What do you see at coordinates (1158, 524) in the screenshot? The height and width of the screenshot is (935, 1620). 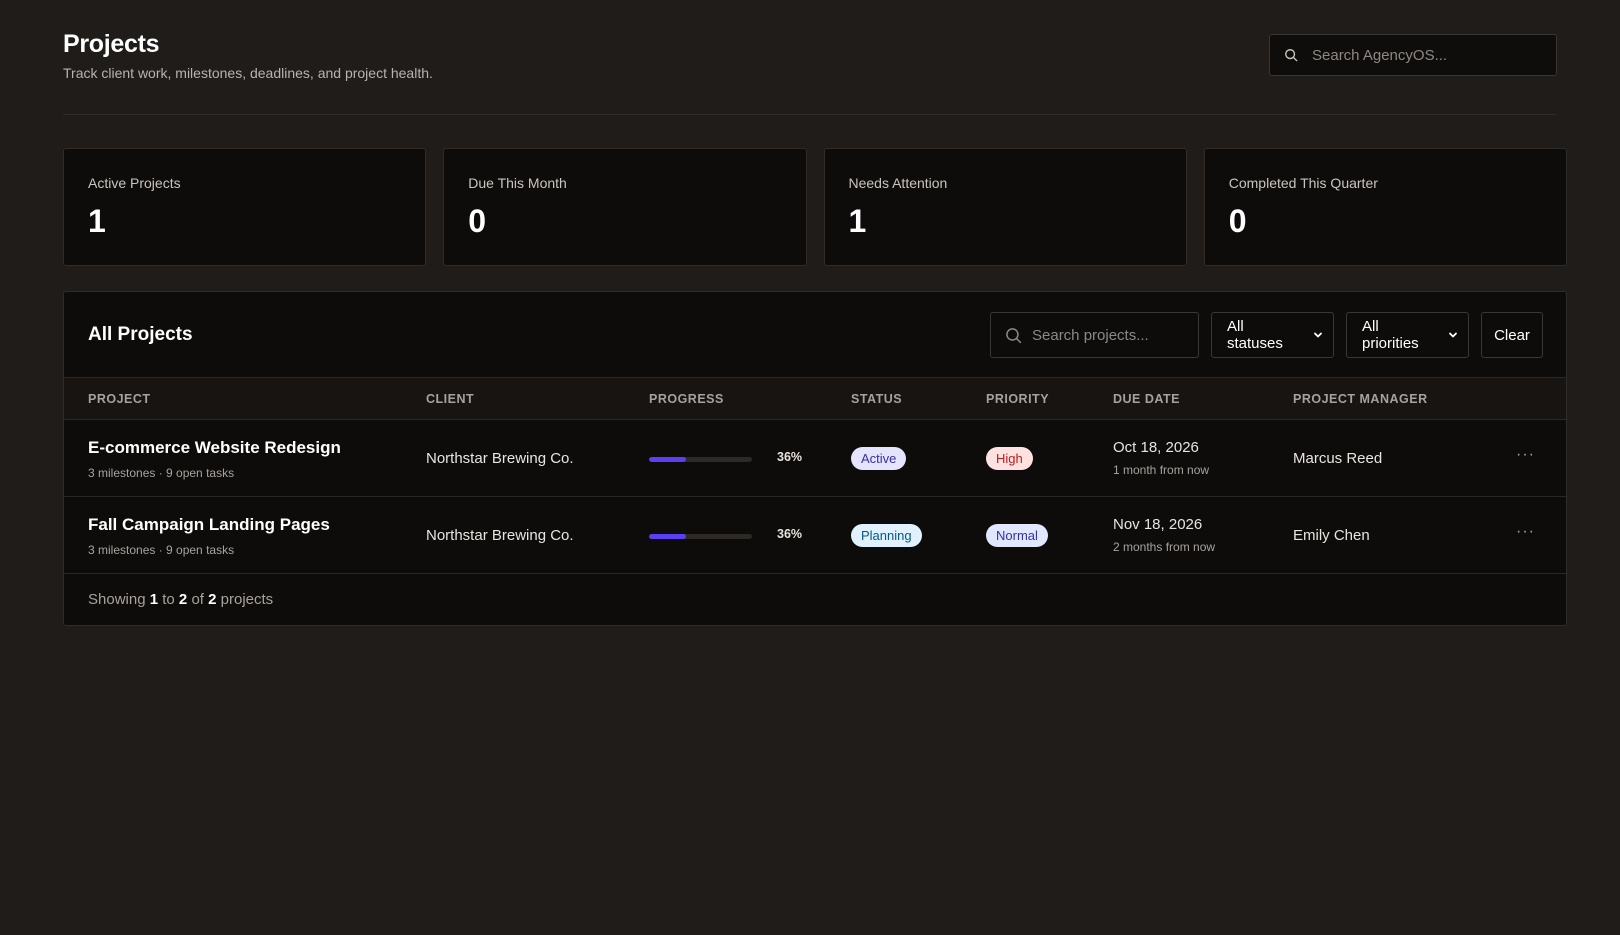 I see `due-date: Nov 18, 2026` at bounding box center [1158, 524].